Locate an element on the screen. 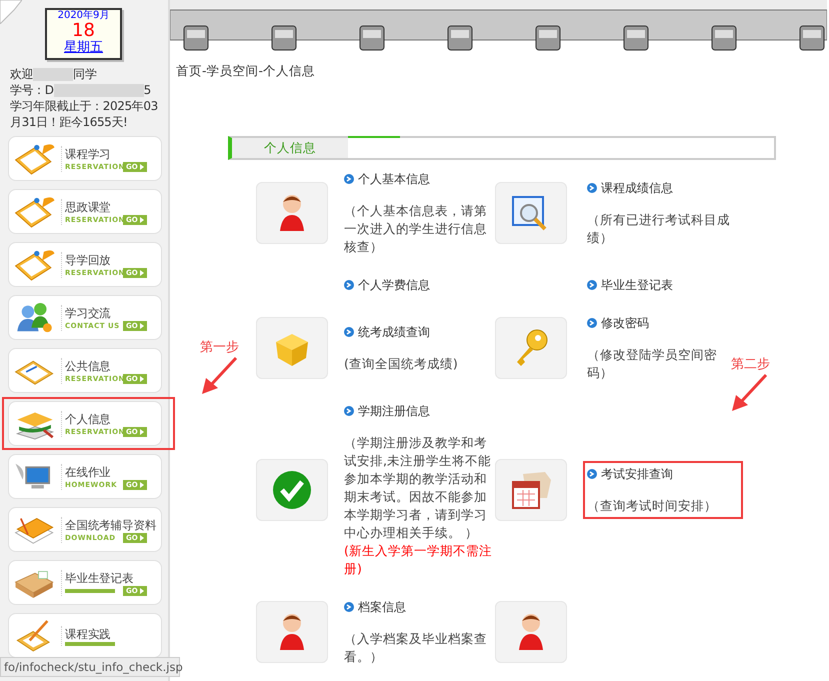 The height and width of the screenshot is (681, 829). menu-description: （修改登陆学员空间密码） is located at coordinates (652, 364).